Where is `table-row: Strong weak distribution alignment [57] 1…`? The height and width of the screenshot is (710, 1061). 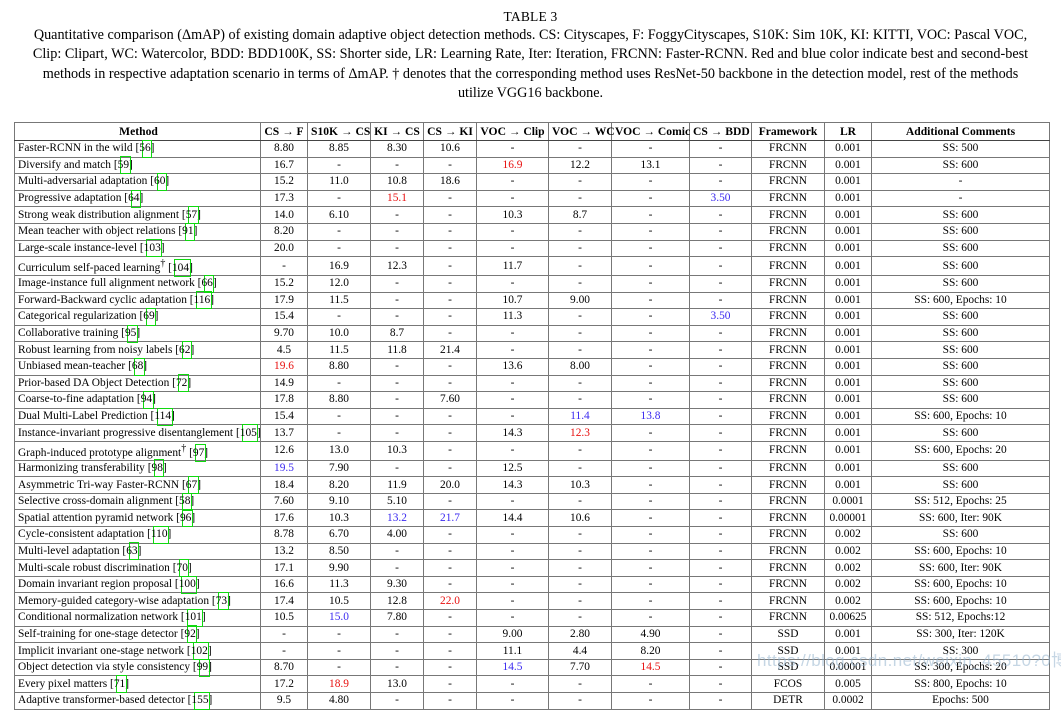
table-row: Strong weak distribution alignment [57] 1… is located at coordinates (532, 215).